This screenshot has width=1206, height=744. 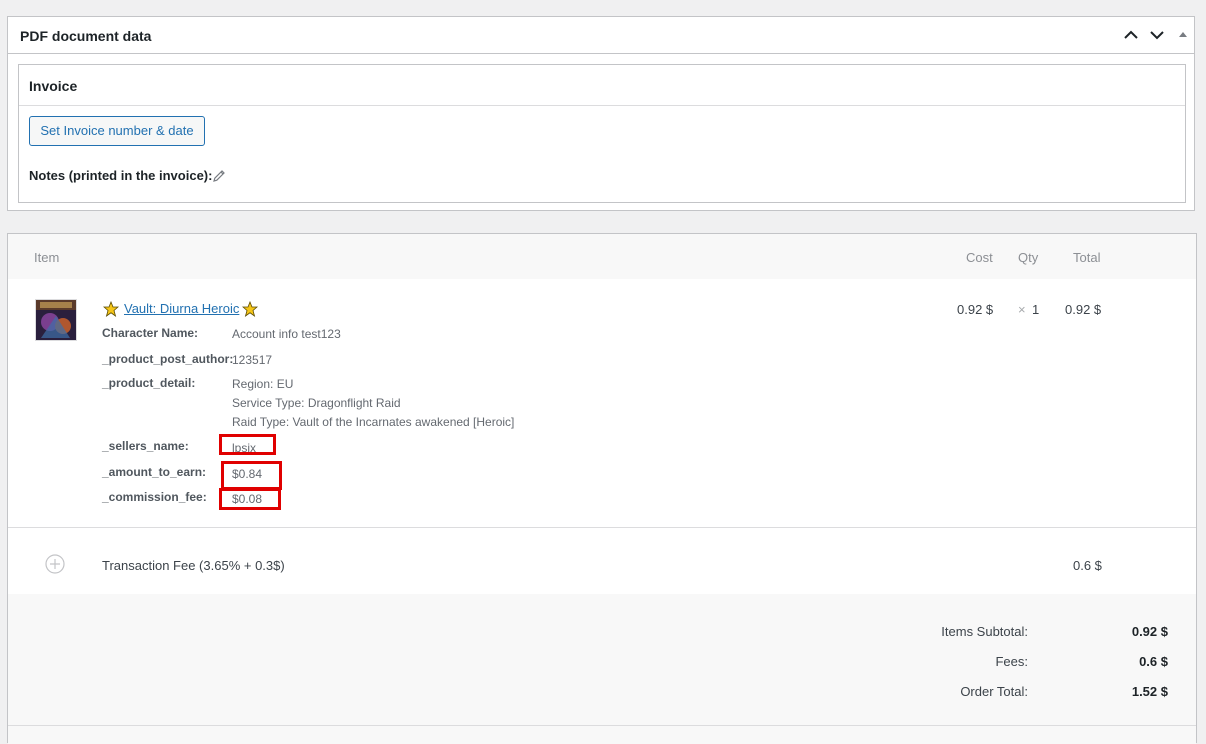 I want to click on meta-key: _product_post_author:, so click(x=168, y=359).